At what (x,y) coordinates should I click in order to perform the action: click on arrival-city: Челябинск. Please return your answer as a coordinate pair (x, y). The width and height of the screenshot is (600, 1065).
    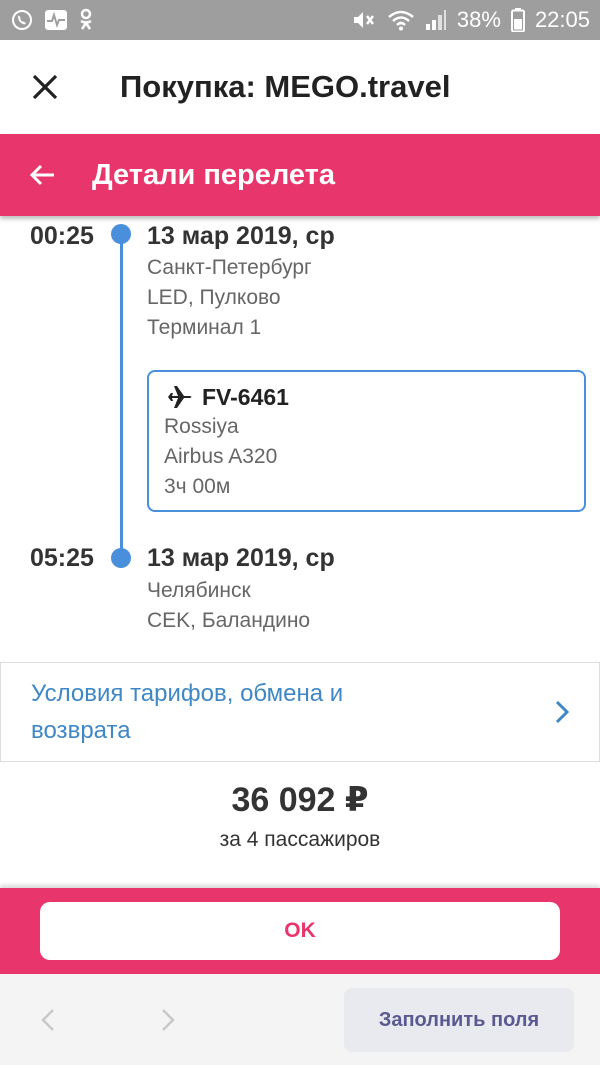
    Looking at the image, I should click on (199, 590).